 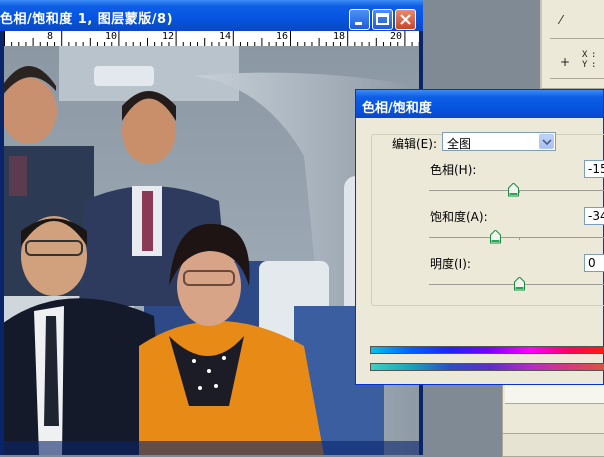 What do you see at coordinates (519, 284) in the screenshot?
I see `lightness-slider-thumb` at bounding box center [519, 284].